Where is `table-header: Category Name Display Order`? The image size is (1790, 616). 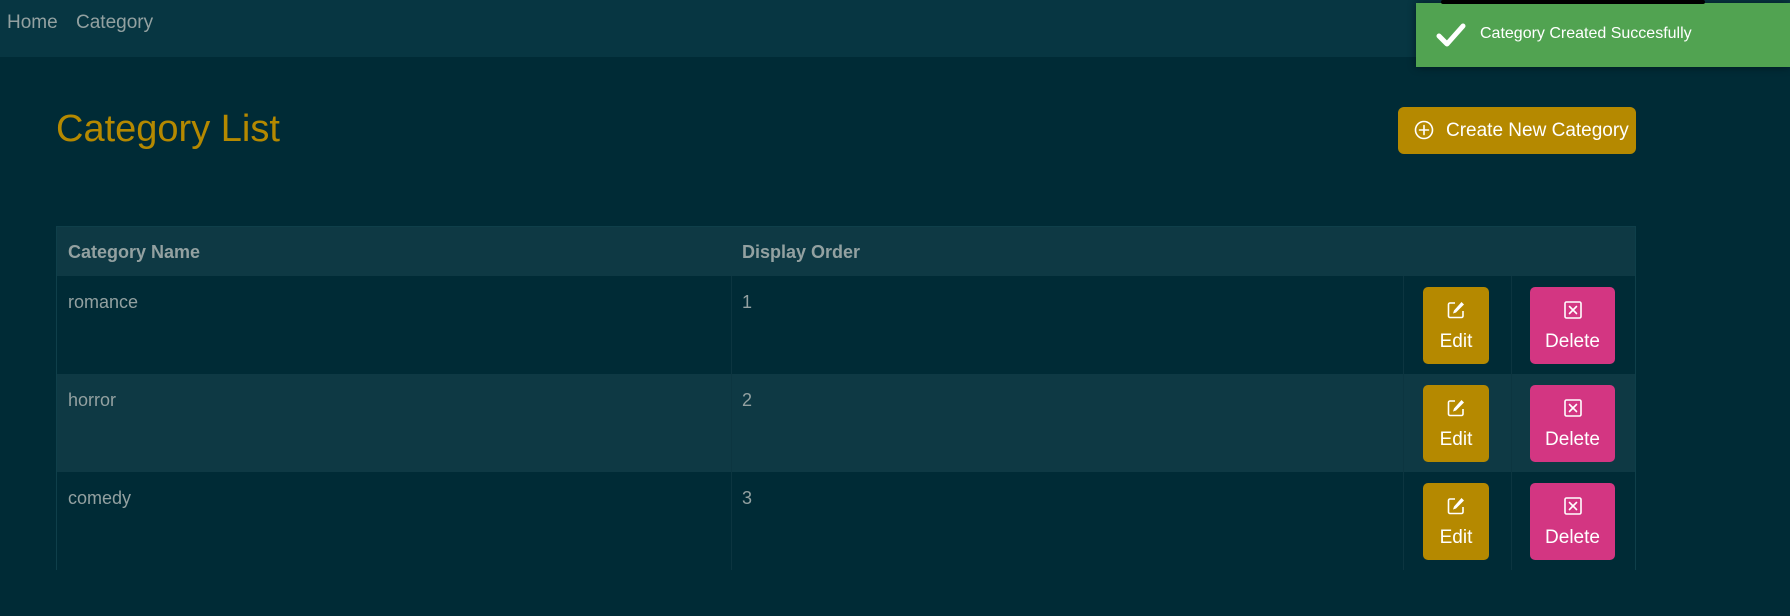 table-header: Category Name Display Order is located at coordinates (846, 251).